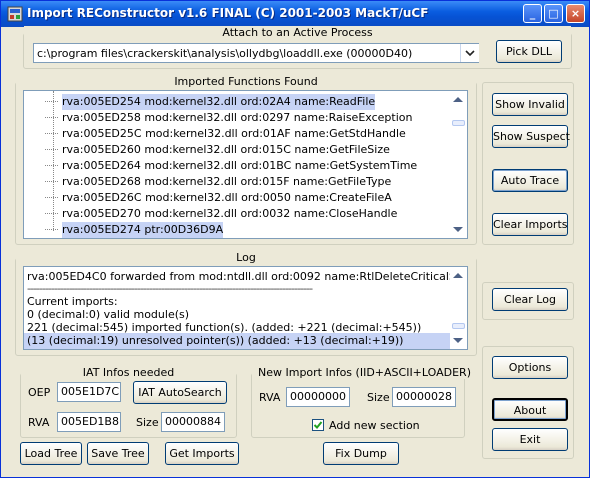 The width and height of the screenshot is (590, 478). Describe the element at coordinates (246, 257) in the screenshot. I see `log-legend: Log` at that location.